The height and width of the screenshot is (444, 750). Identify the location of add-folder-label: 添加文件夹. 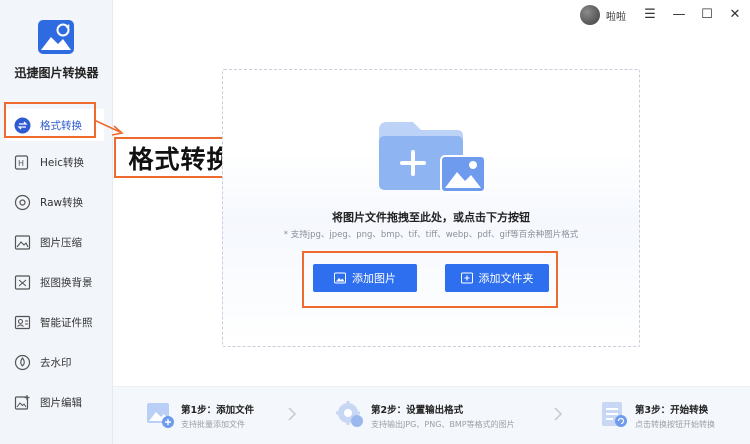
(506, 278).